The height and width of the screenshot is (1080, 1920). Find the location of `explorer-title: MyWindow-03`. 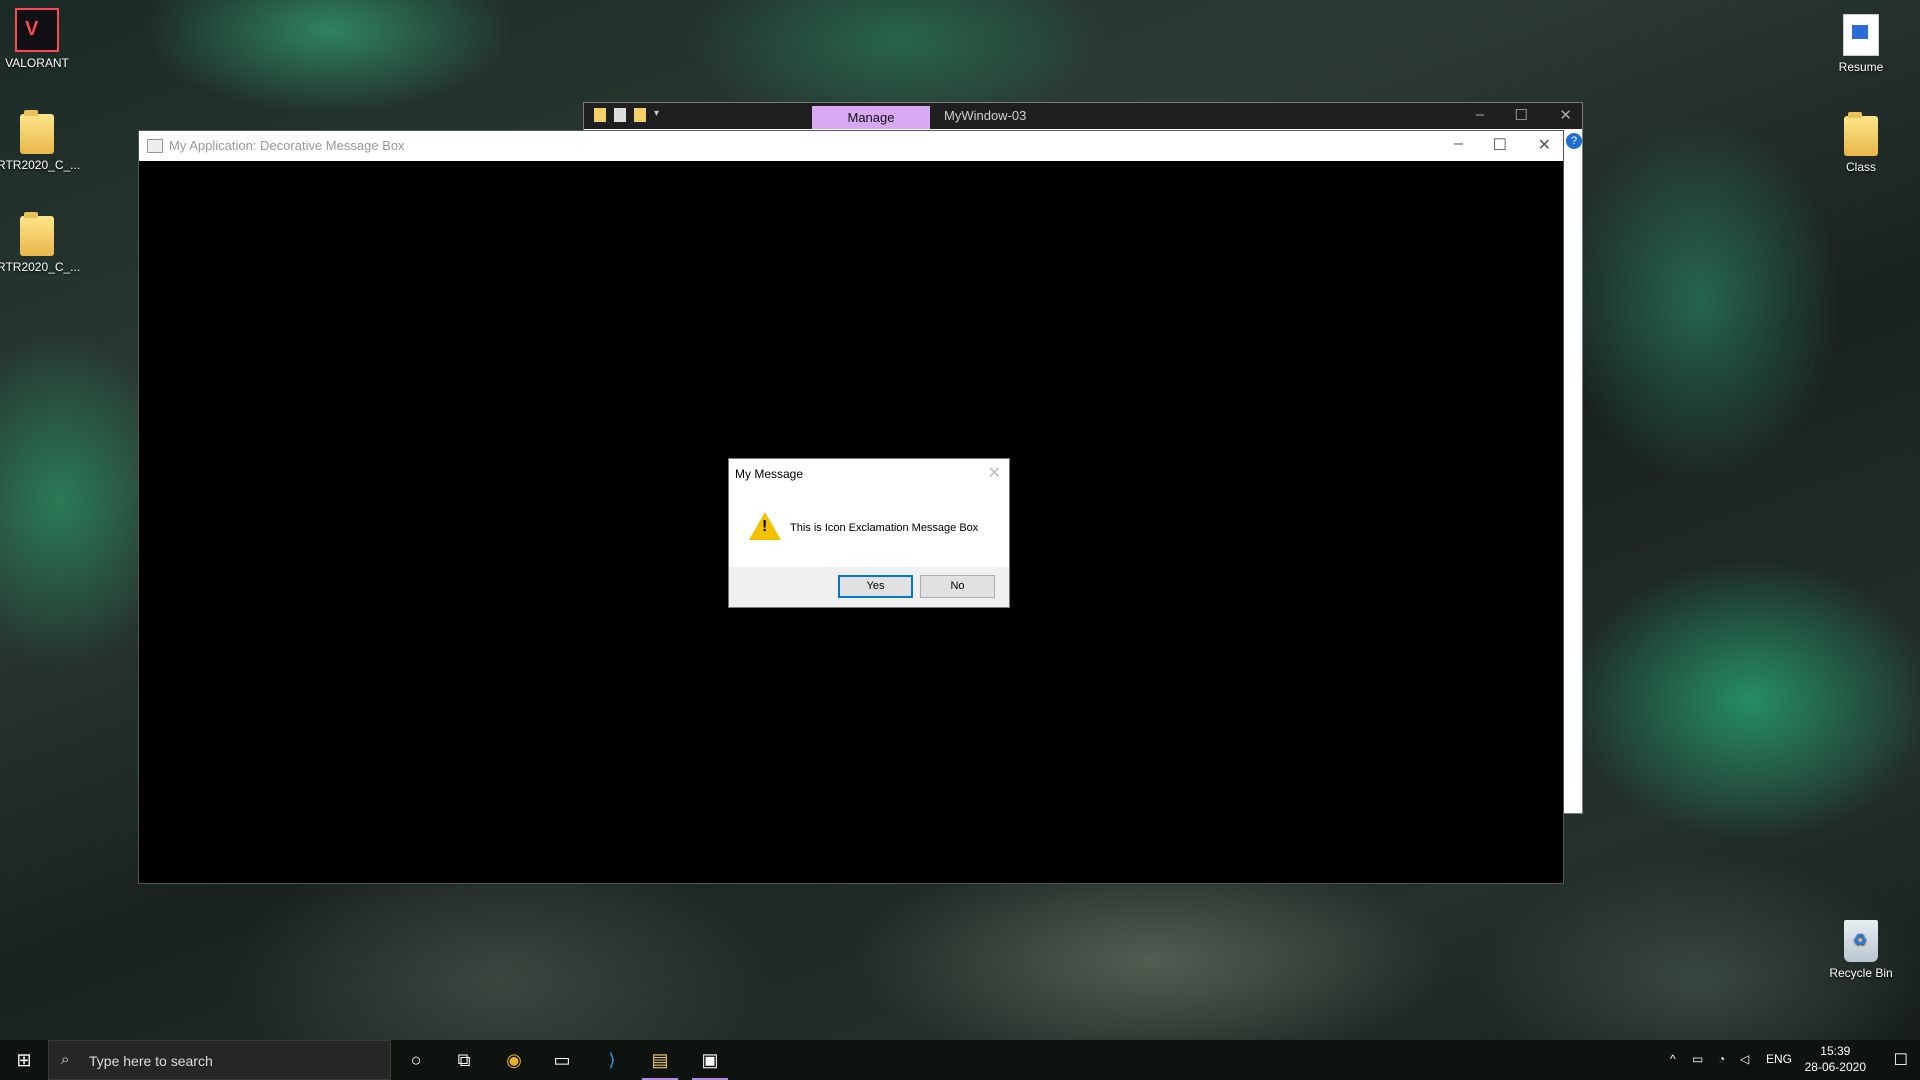

explorer-title: MyWindow-03 is located at coordinates (985, 115).